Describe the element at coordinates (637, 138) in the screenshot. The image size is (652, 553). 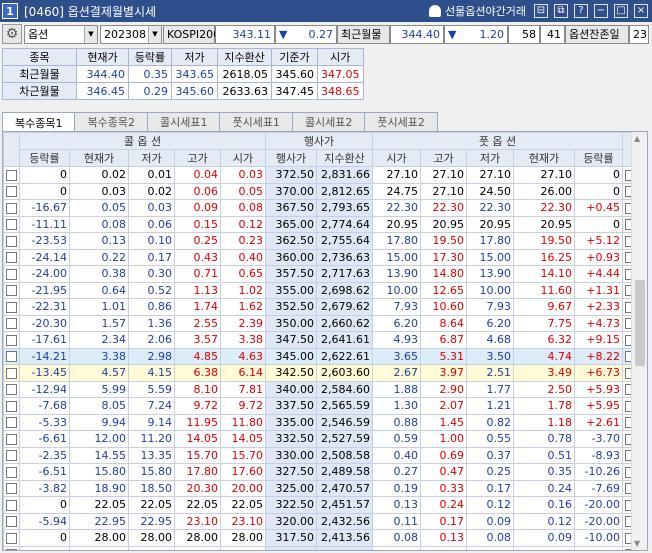
I see `scroll-up-icon: ▲` at that location.